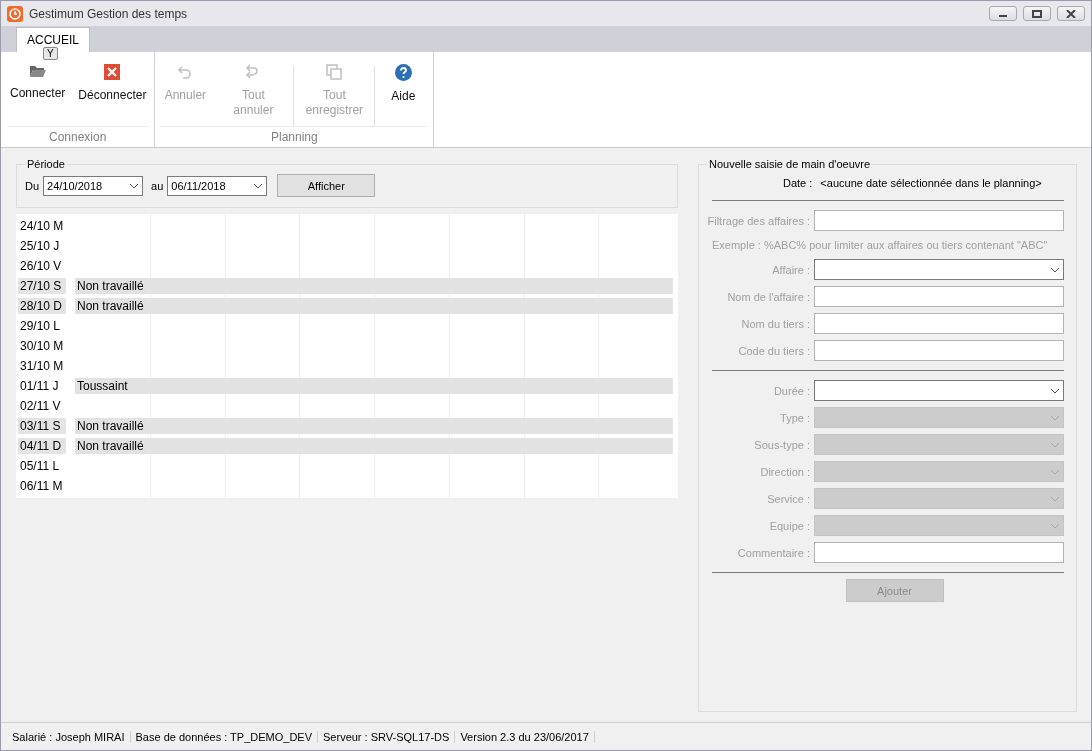 This screenshot has width=1092, height=751. I want to click on day-label: 26/10 V, so click(41, 266).